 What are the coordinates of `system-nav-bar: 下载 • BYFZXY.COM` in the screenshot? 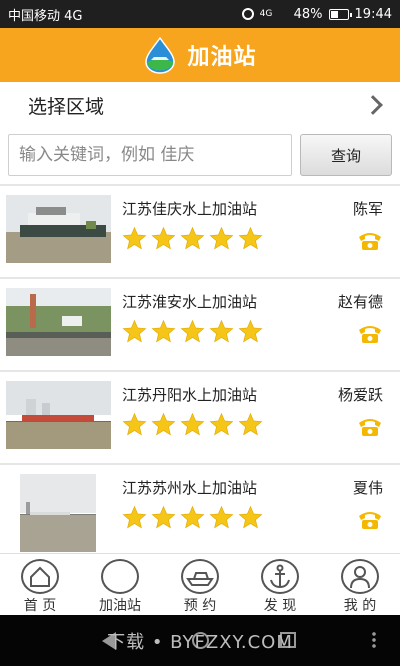 It's located at (200, 640).